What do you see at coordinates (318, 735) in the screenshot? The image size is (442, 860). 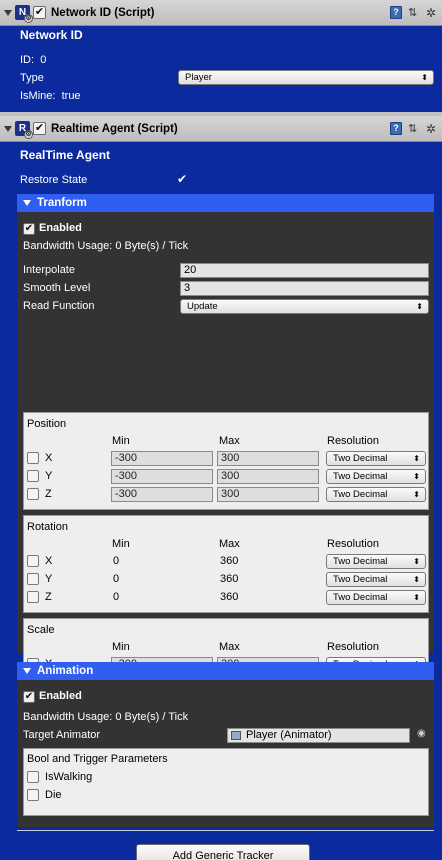 I see `target-animator-field: Player (Animator)` at bounding box center [318, 735].